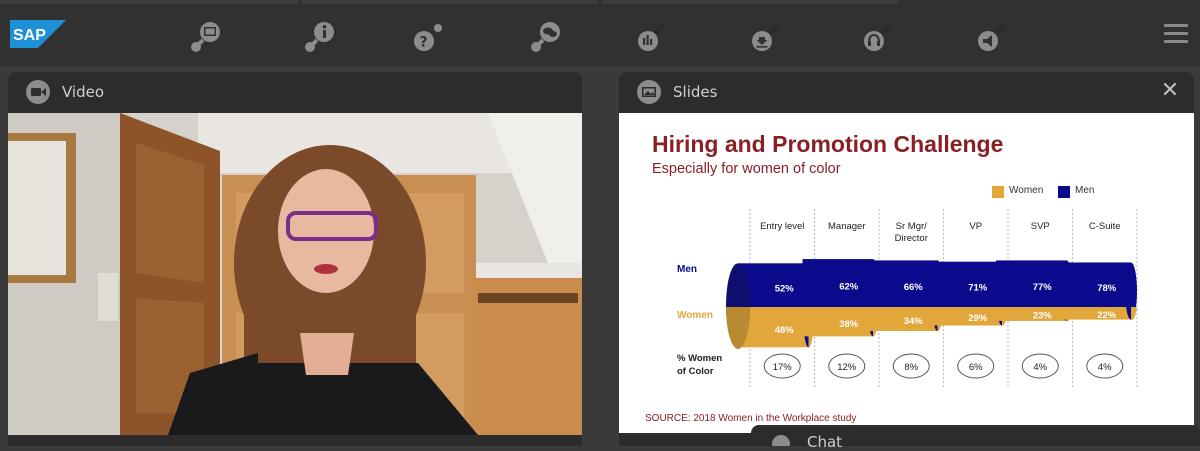 The width and height of the screenshot is (1200, 451). What do you see at coordinates (699, 358) in the screenshot?
I see `row-label-woc-line1: % Women` at bounding box center [699, 358].